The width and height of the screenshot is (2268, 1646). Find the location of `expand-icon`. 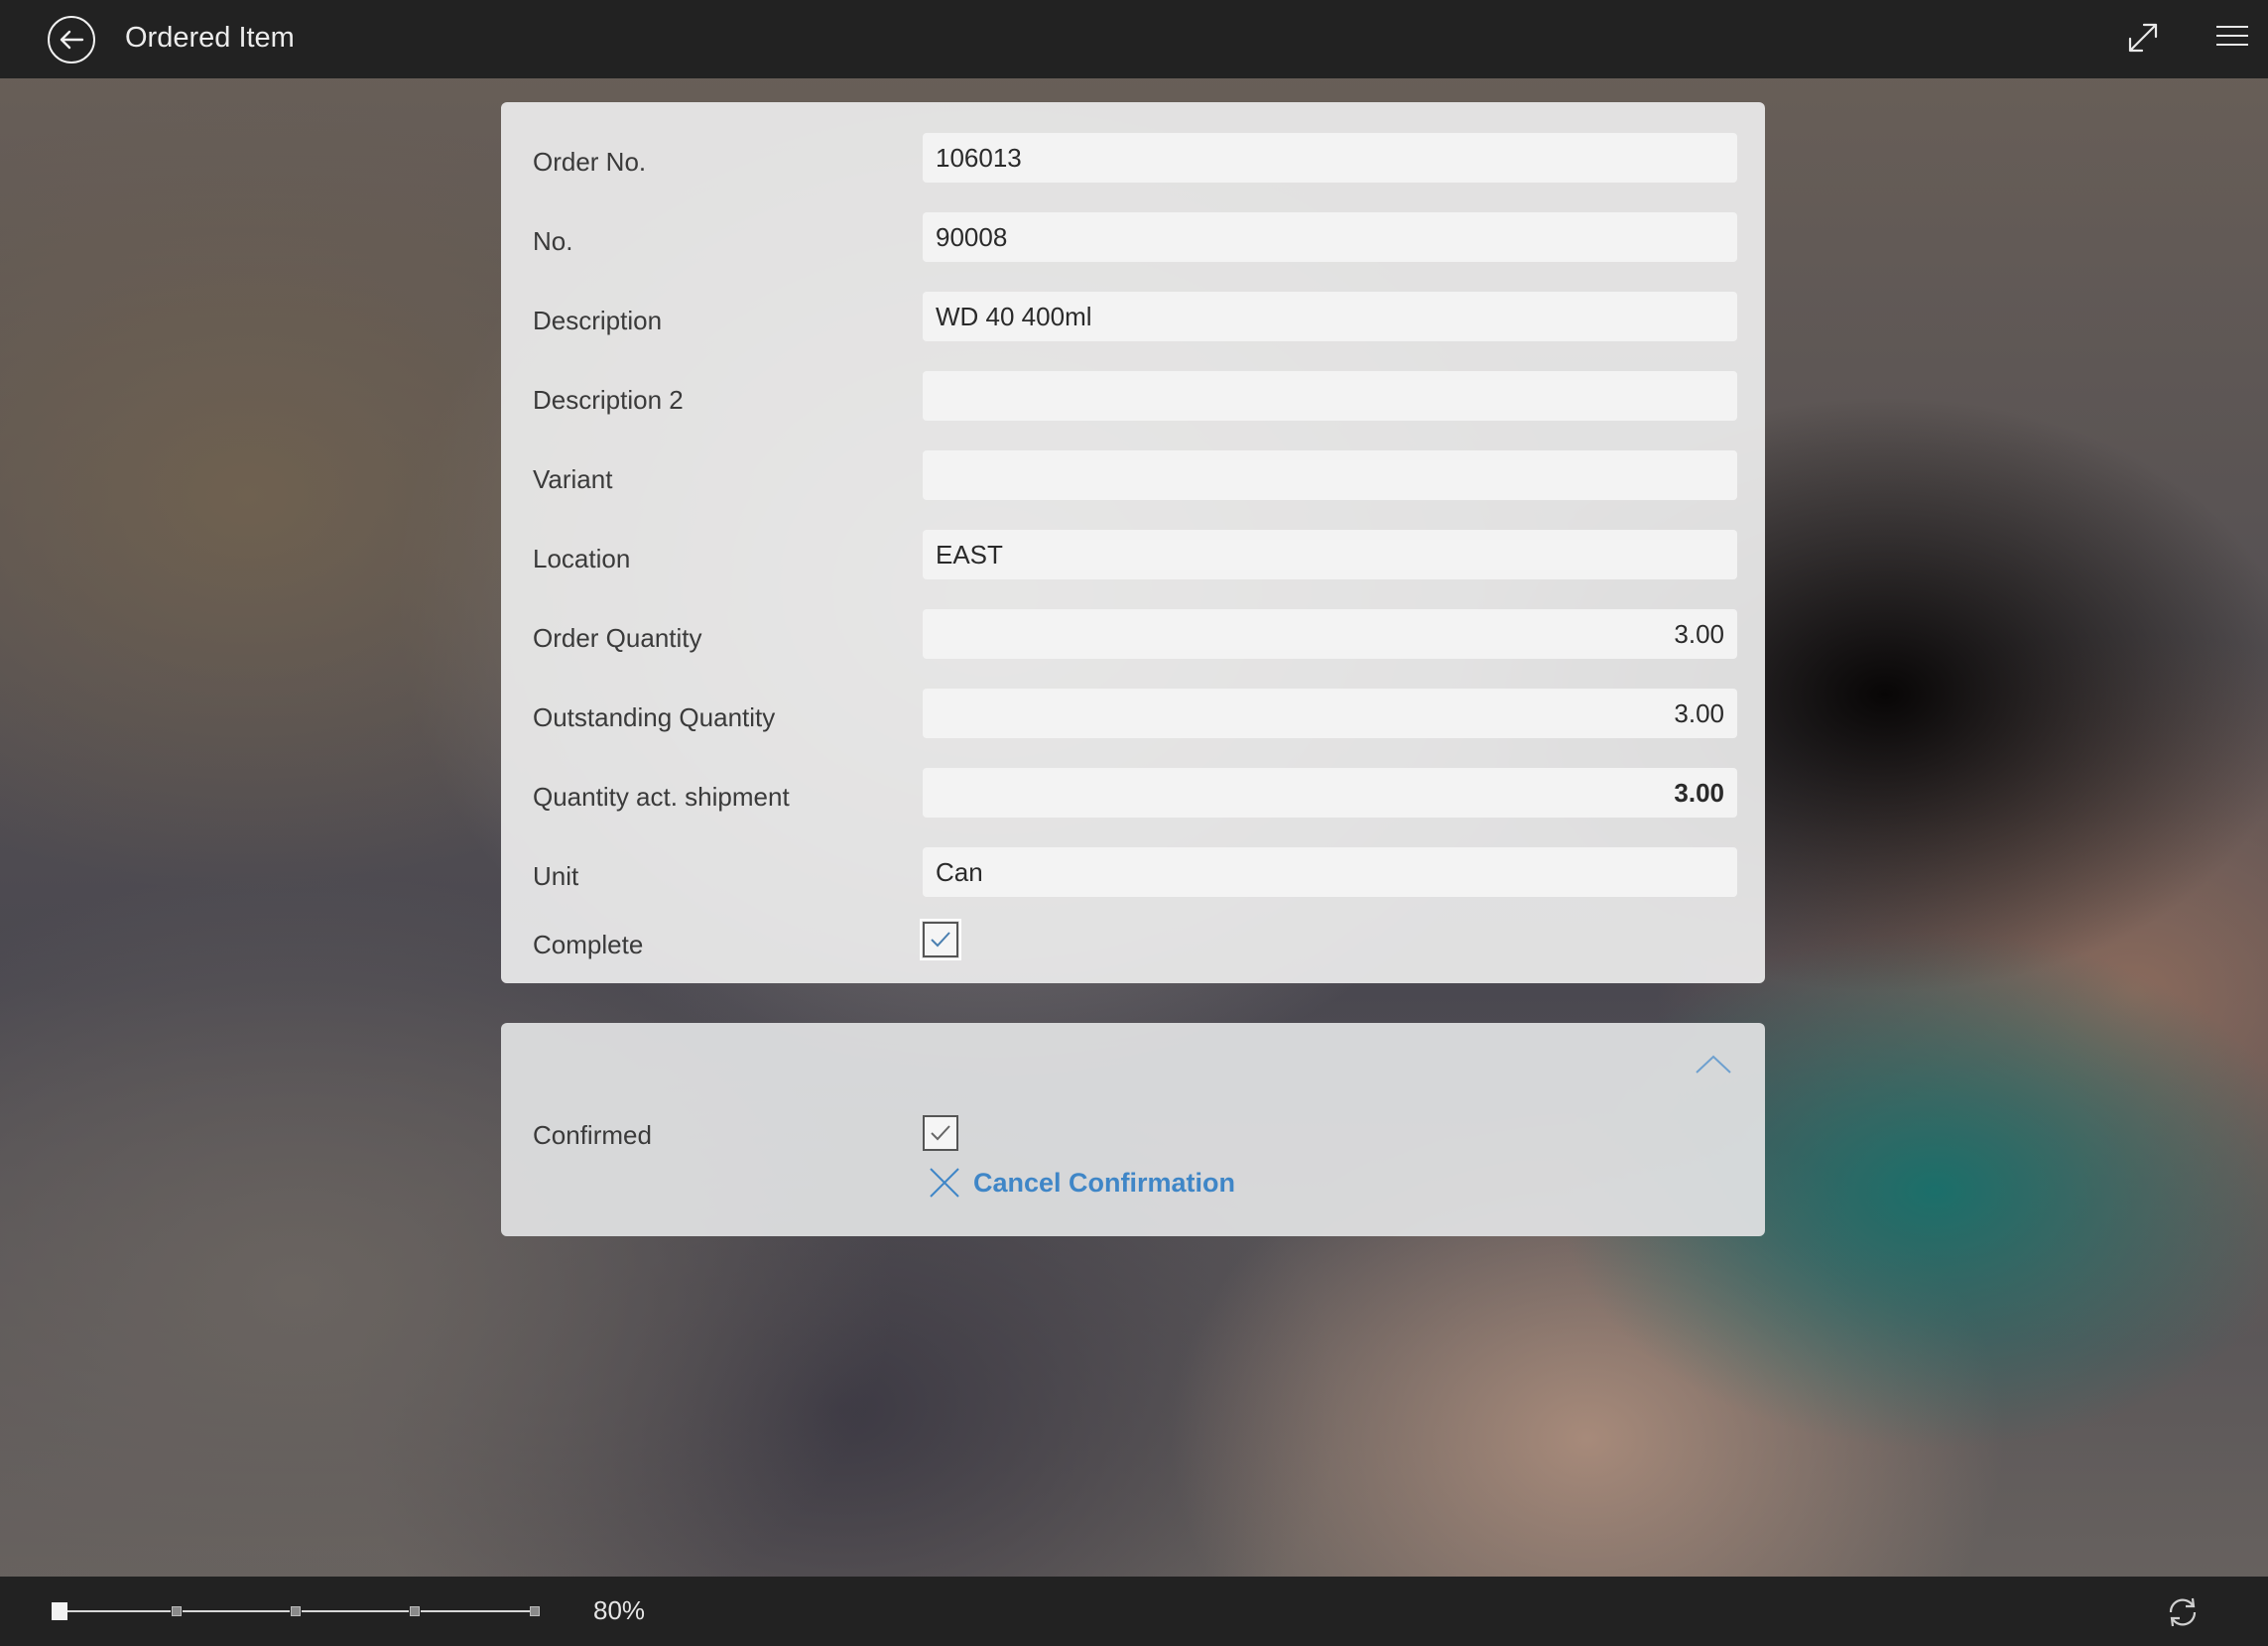

expand-icon is located at coordinates (2143, 38).